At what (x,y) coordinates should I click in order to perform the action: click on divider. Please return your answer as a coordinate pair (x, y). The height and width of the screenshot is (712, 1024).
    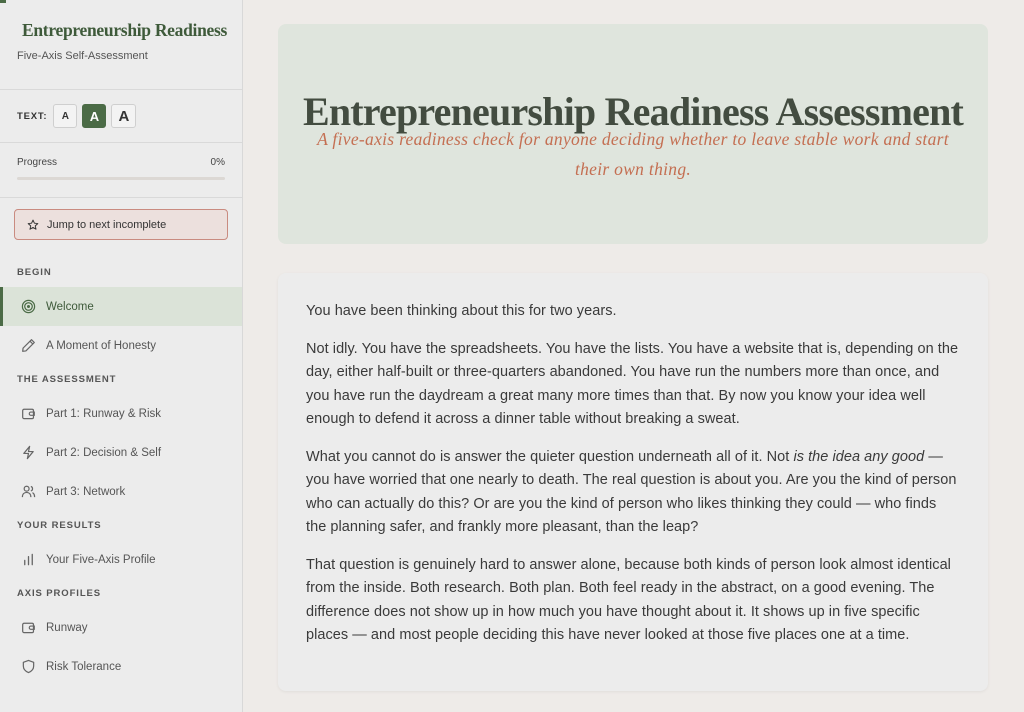
    Looking at the image, I should click on (121, 197).